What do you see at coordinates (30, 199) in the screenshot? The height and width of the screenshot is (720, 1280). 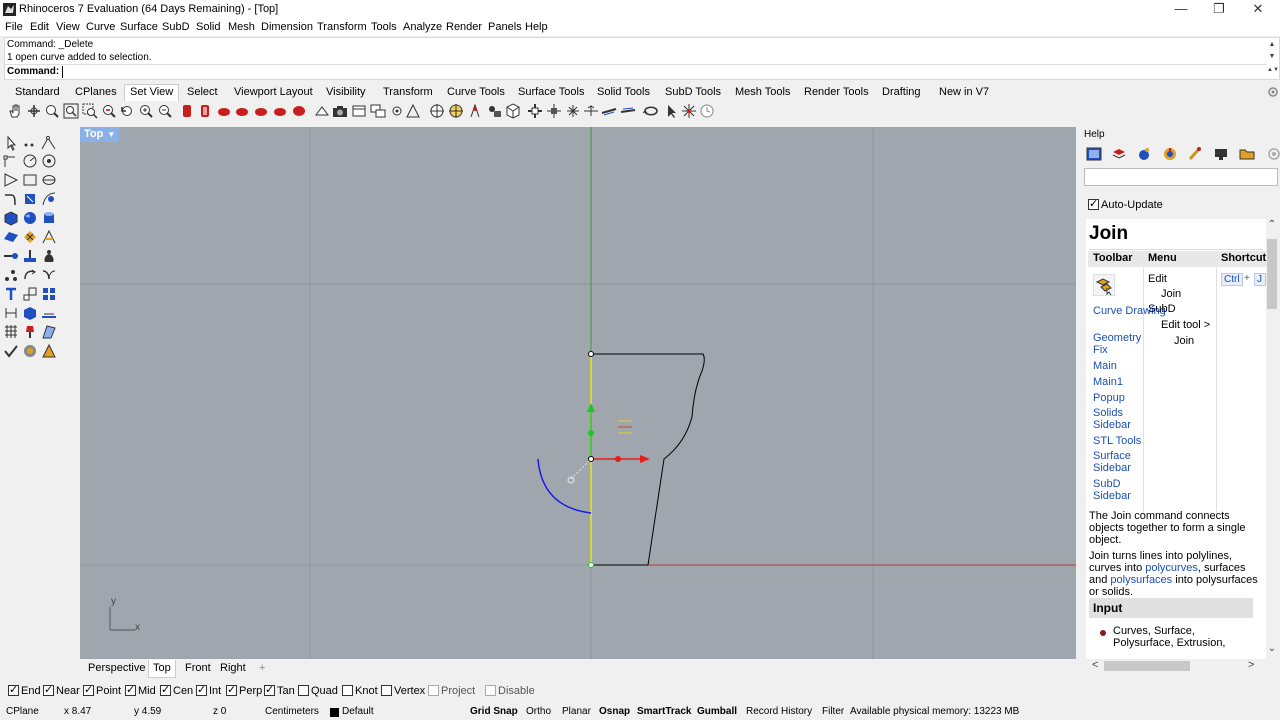 I see `offset-curve-icon` at bounding box center [30, 199].